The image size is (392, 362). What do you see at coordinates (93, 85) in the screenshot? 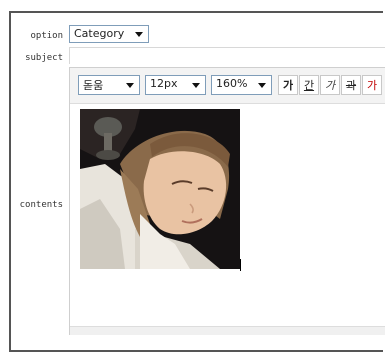
I see `font-family-value: 돋움` at bounding box center [93, 85].